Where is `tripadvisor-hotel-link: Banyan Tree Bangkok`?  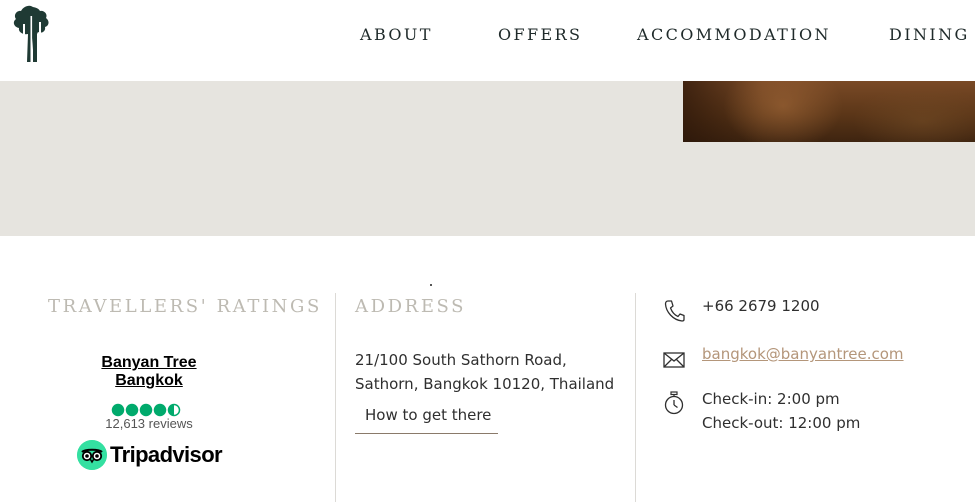
tripadvisor-hotel-link: Banyan Tree Bangkok is located at coordinates (149, 372).